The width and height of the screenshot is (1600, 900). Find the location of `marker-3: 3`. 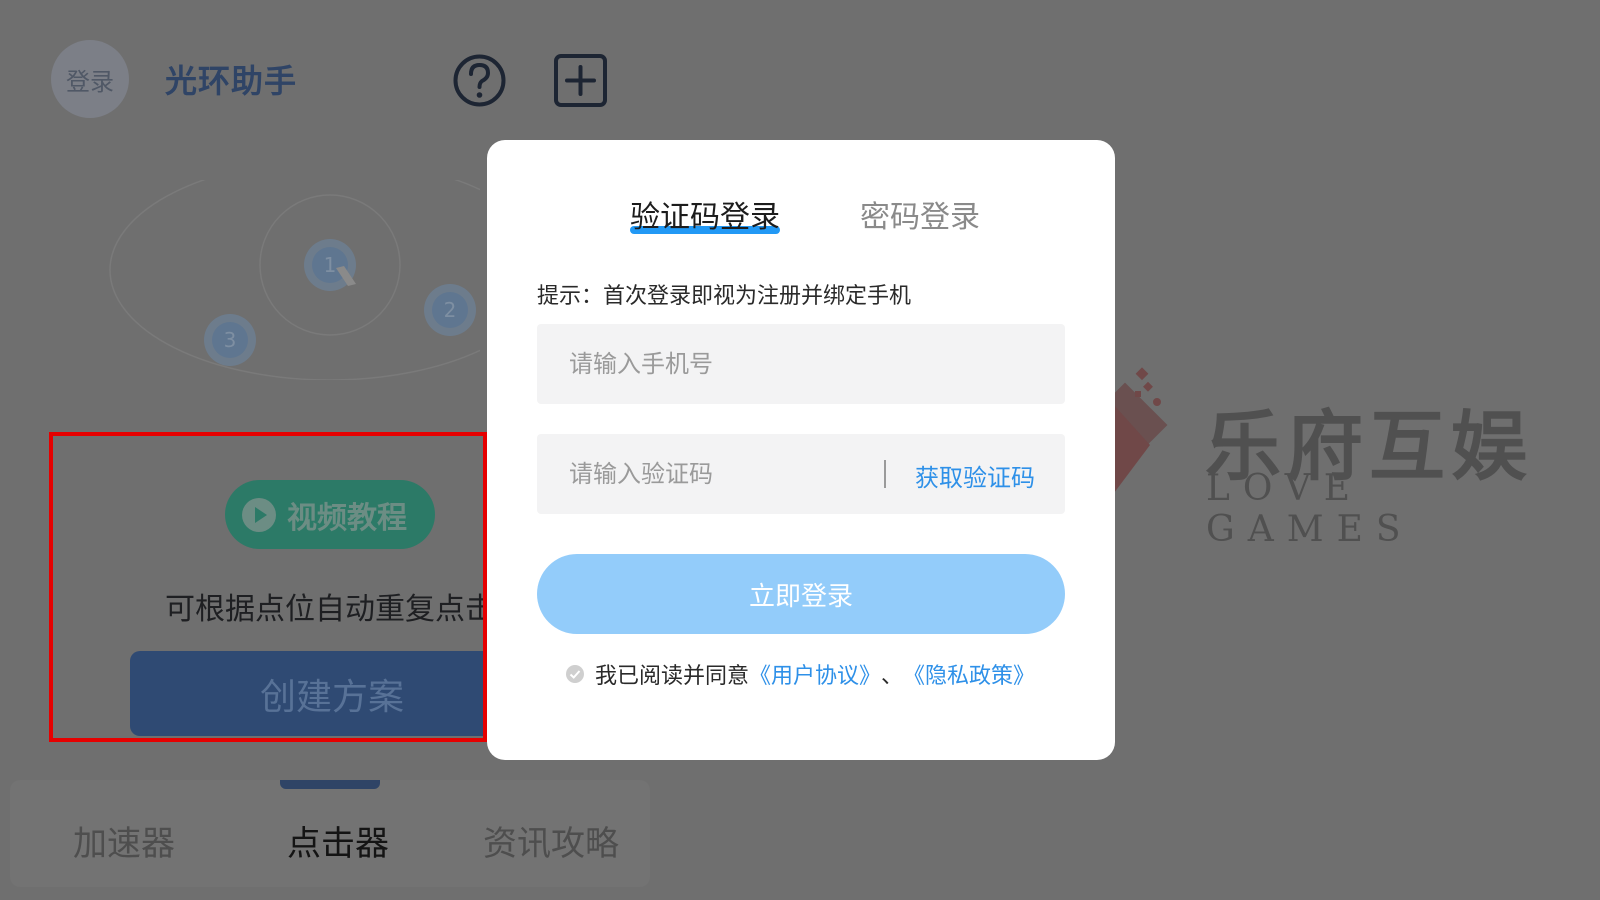

marker-3: 3 is located at coordinates (230, 340).